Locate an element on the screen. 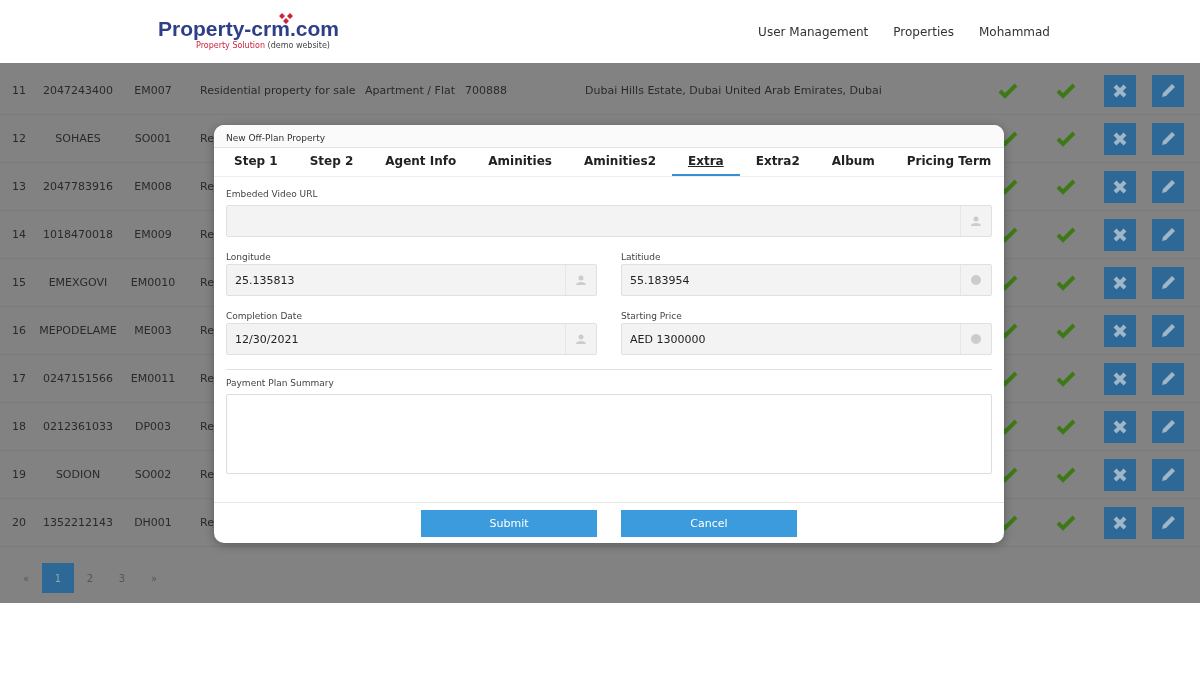 Image resolution: width=1200 pixels, height=675 pixels. table-cell: EM008 is located at coordinates (153, 186).